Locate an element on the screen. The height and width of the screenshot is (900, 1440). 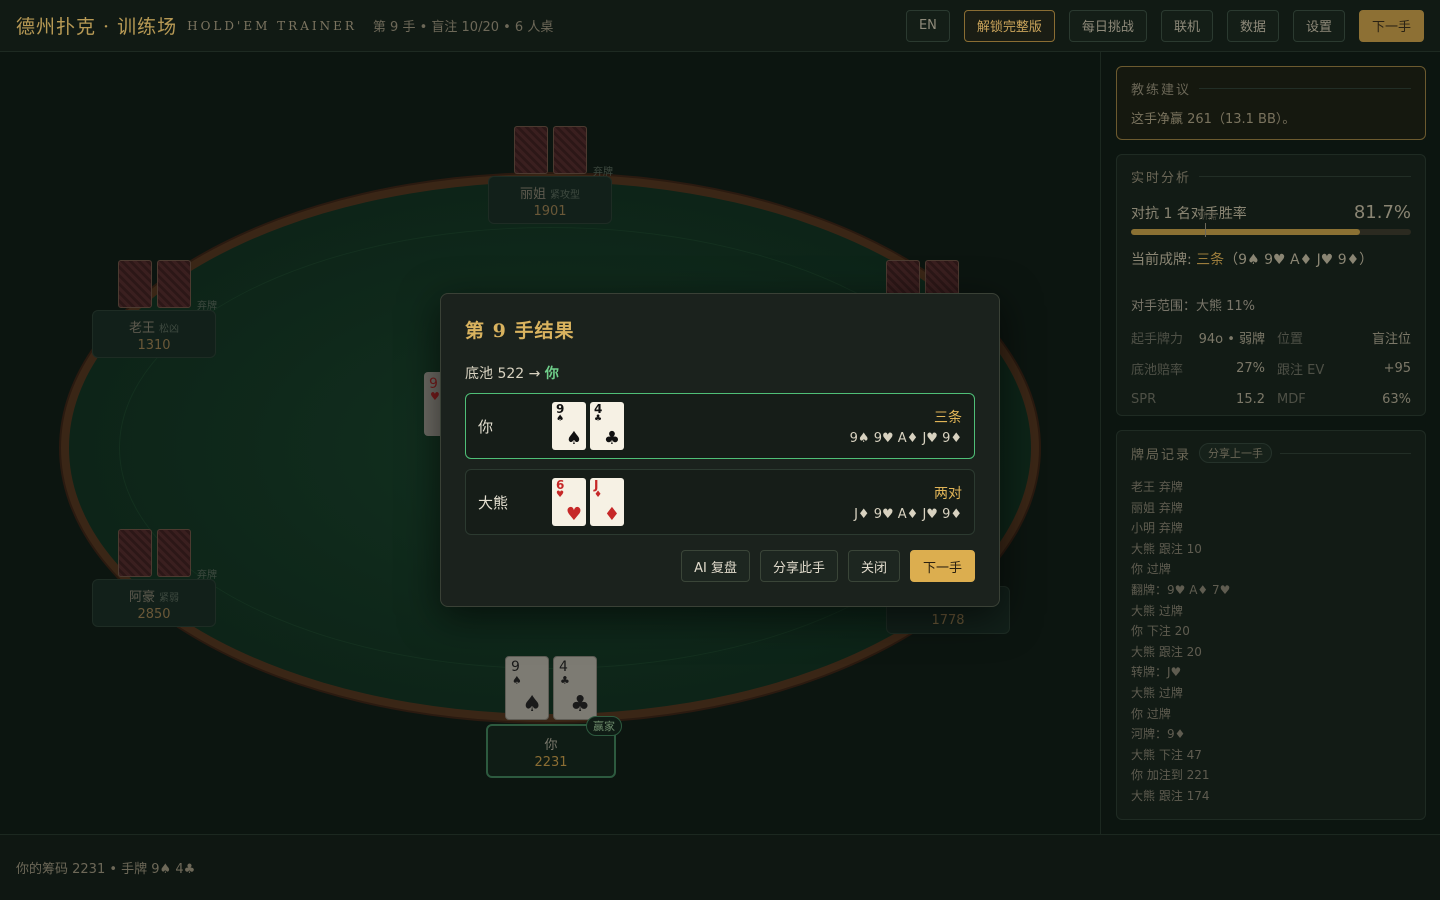
card-suit-large: ♦ is located at coordinates (611, 514).